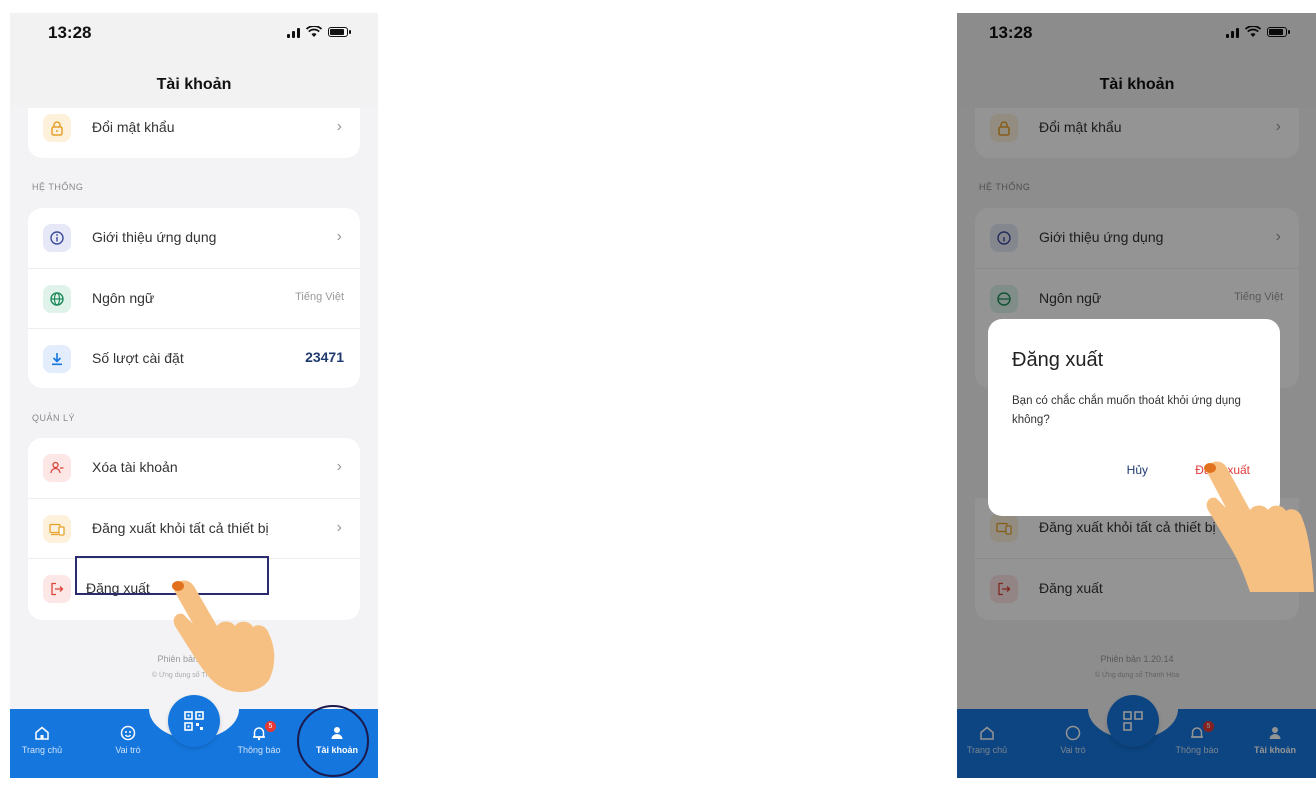 The width and height of the screenshot is (1316, 805). I want to click on install-count-value: 23471, so click(324, 357).